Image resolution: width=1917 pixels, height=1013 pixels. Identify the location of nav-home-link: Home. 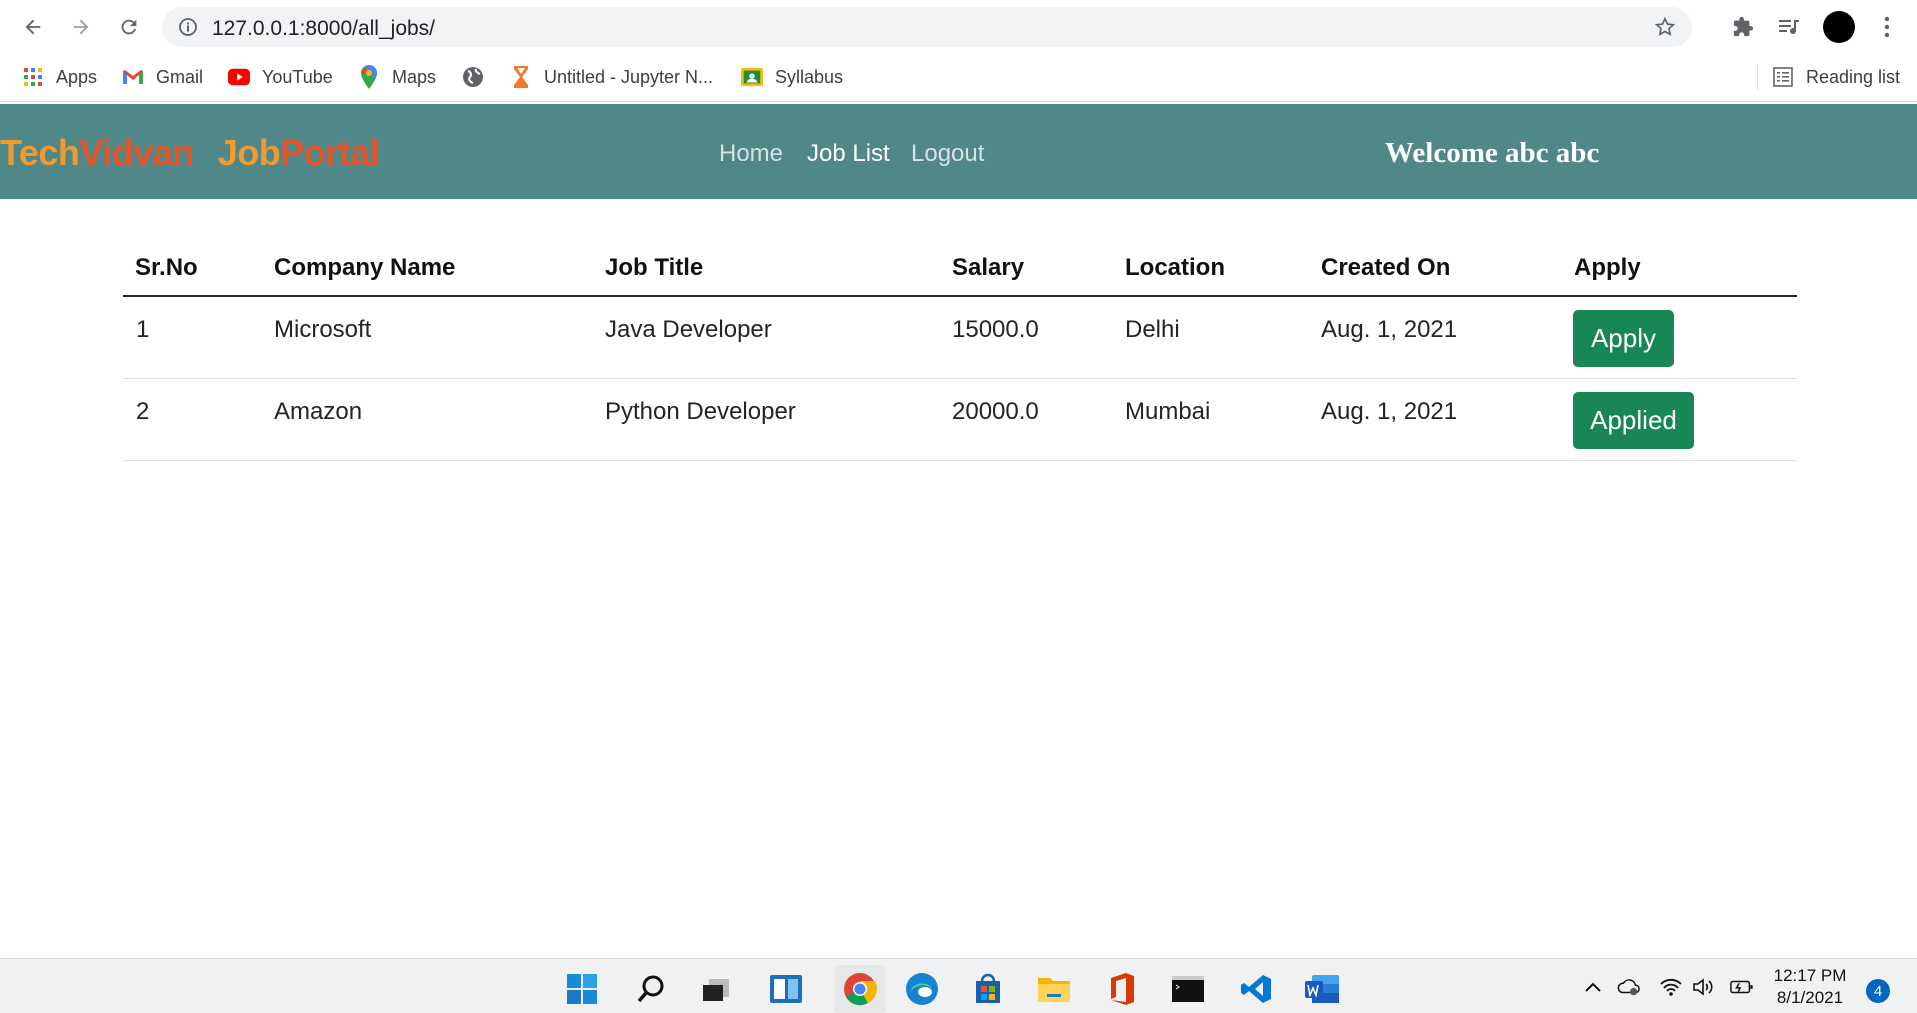
(751, 154).